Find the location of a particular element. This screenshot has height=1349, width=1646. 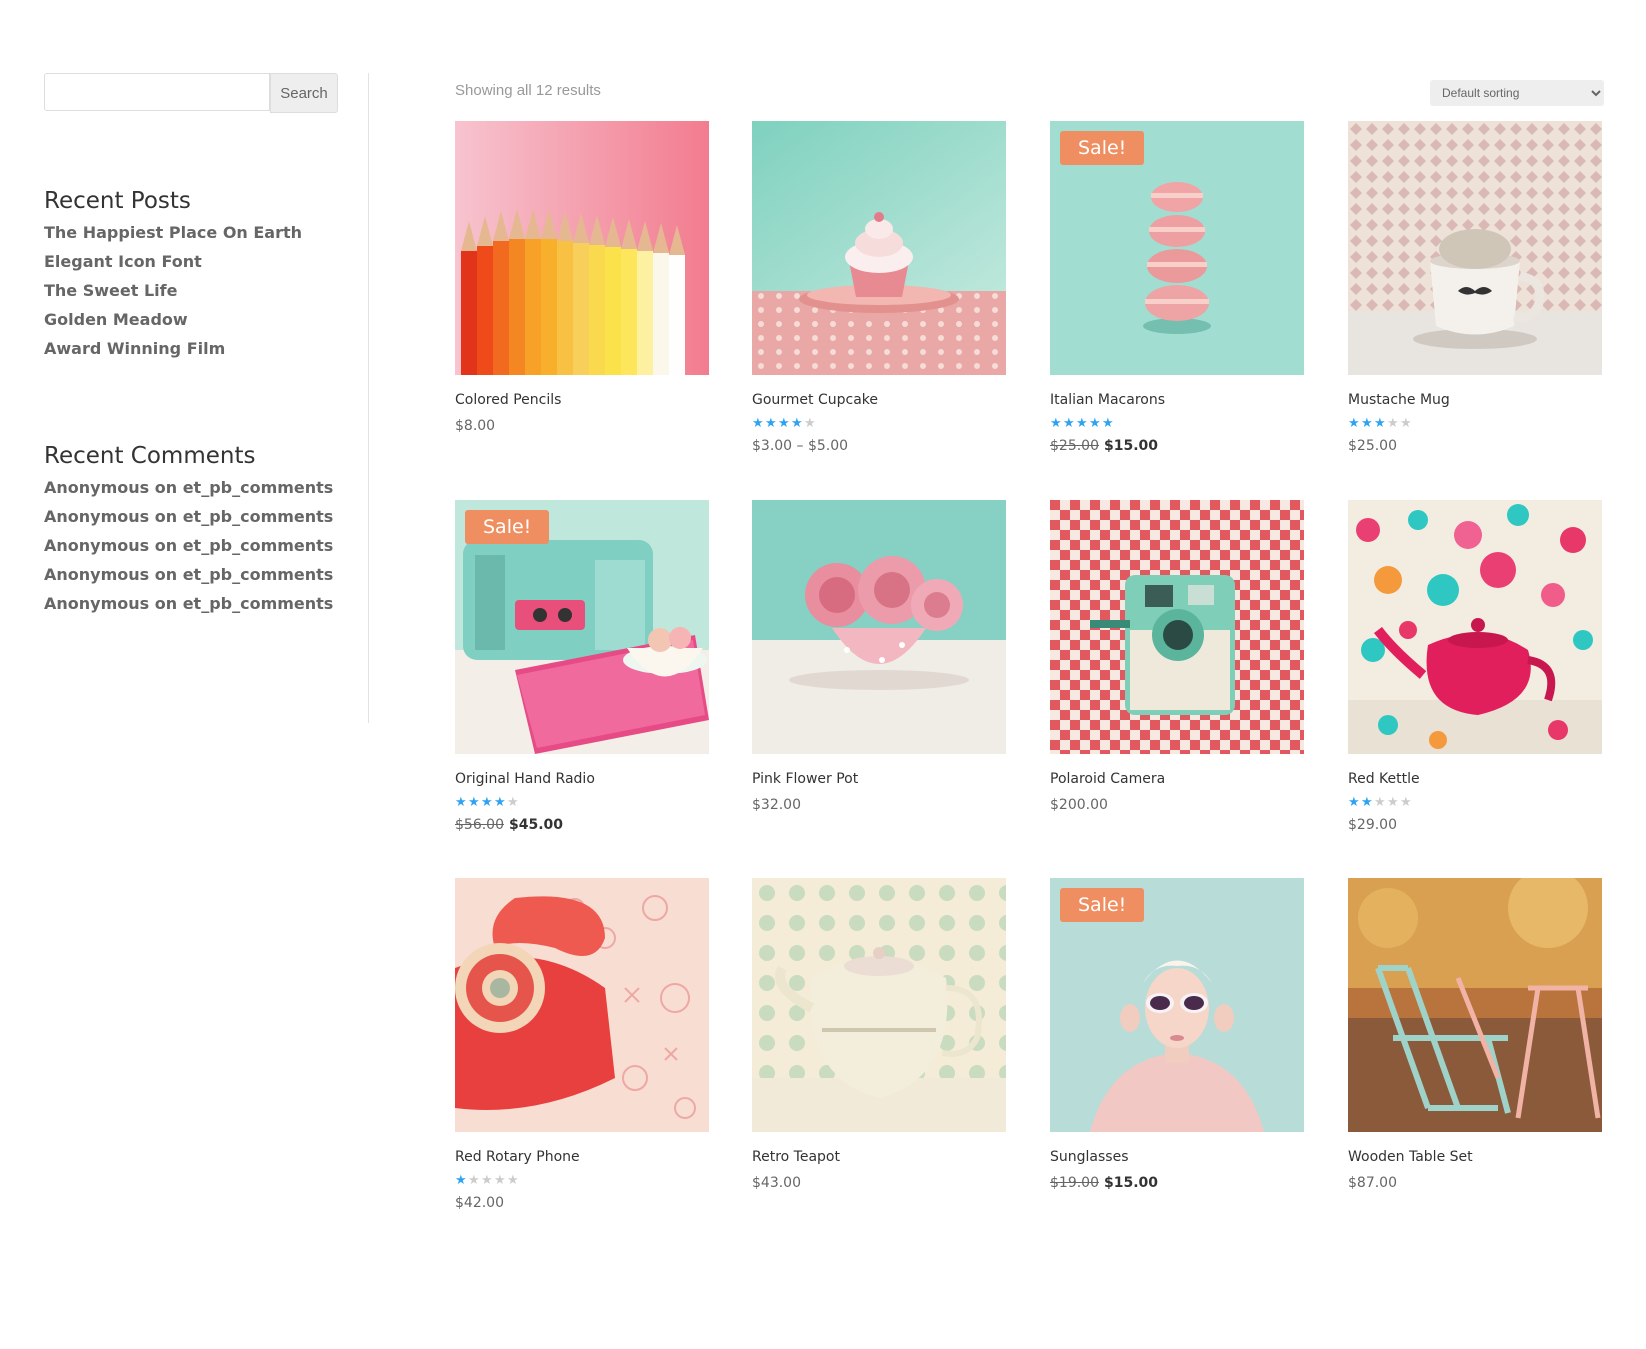

product-title: Sunglasses is located at coordinates (1177, 1157).